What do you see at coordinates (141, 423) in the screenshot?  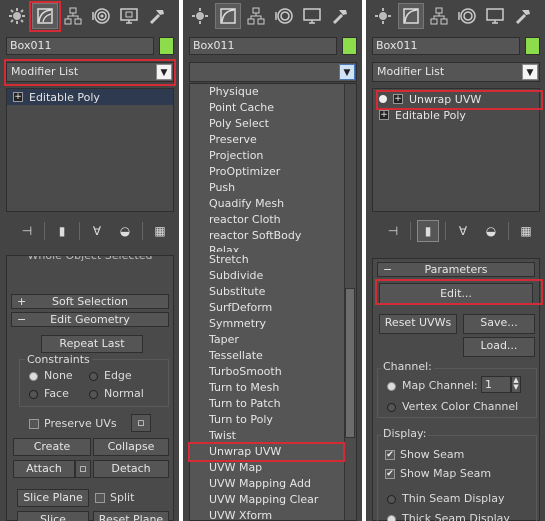 I see `preserve-uvs-settings-button: ▫` at bounding box center [141, 423].